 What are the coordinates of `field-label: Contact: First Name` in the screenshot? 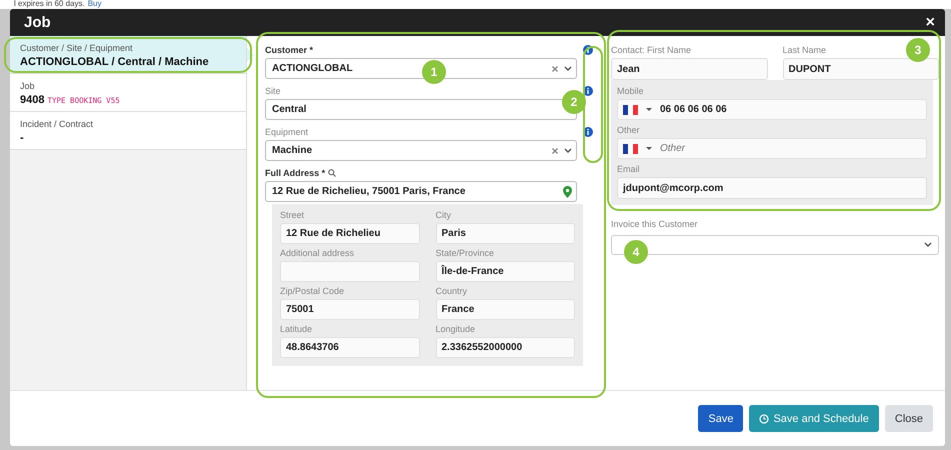 It's located at (651, 50).